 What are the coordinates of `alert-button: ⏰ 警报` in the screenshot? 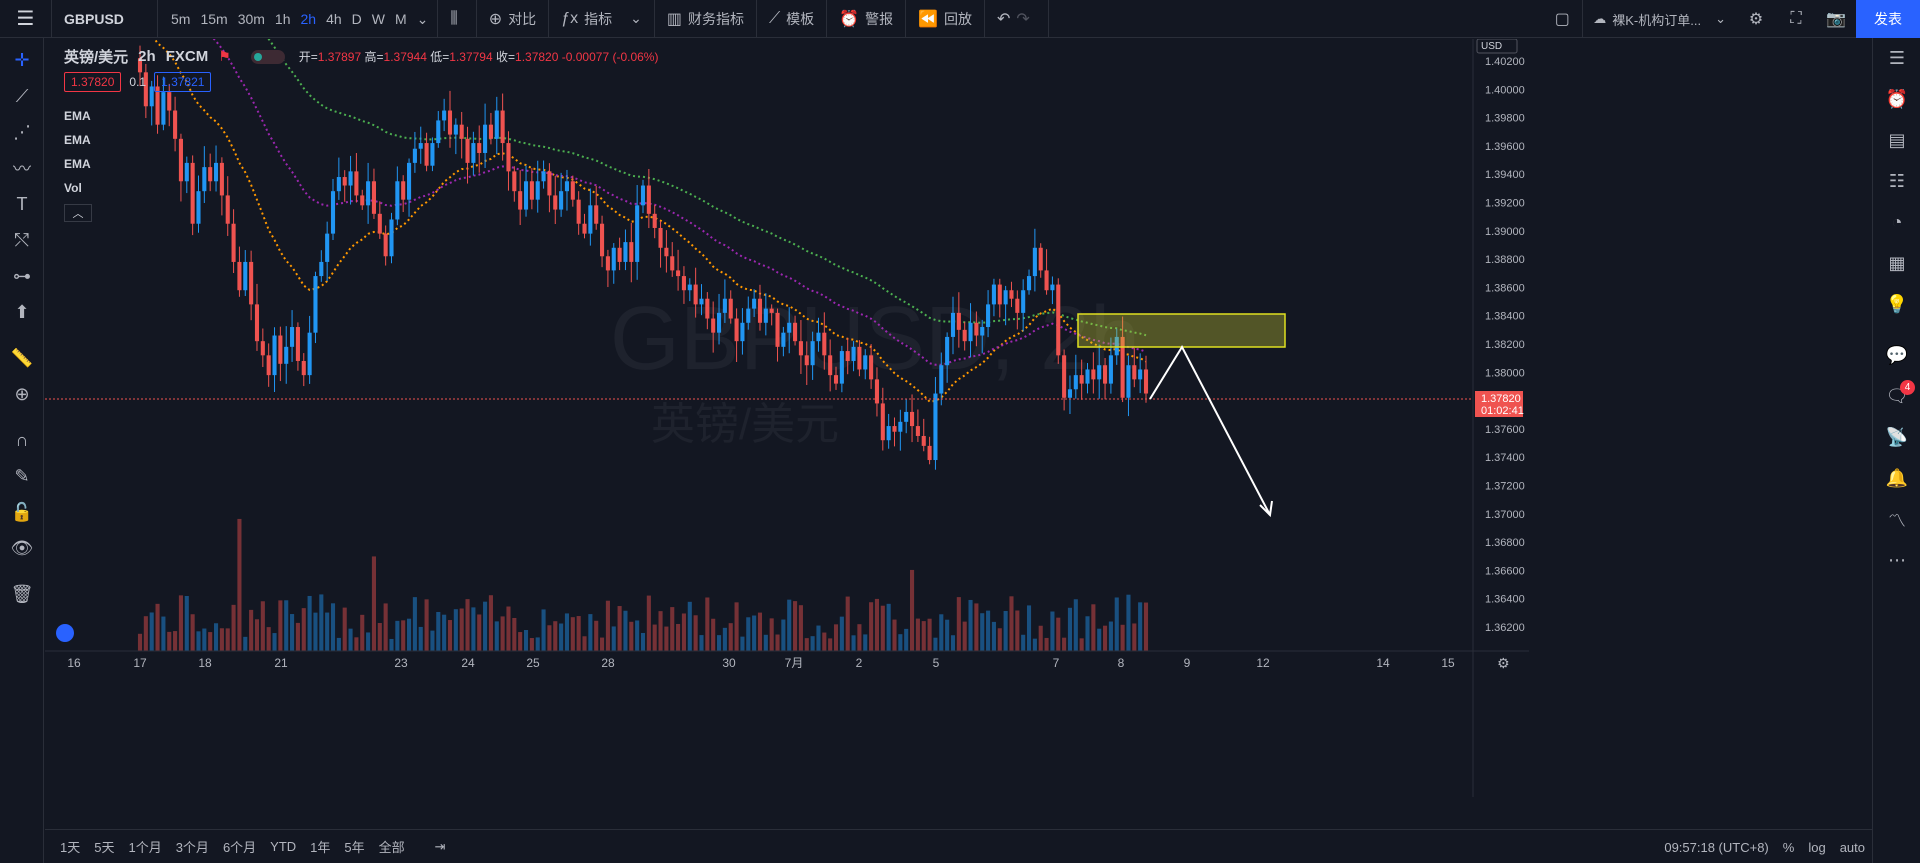 It's located at (867, 19).